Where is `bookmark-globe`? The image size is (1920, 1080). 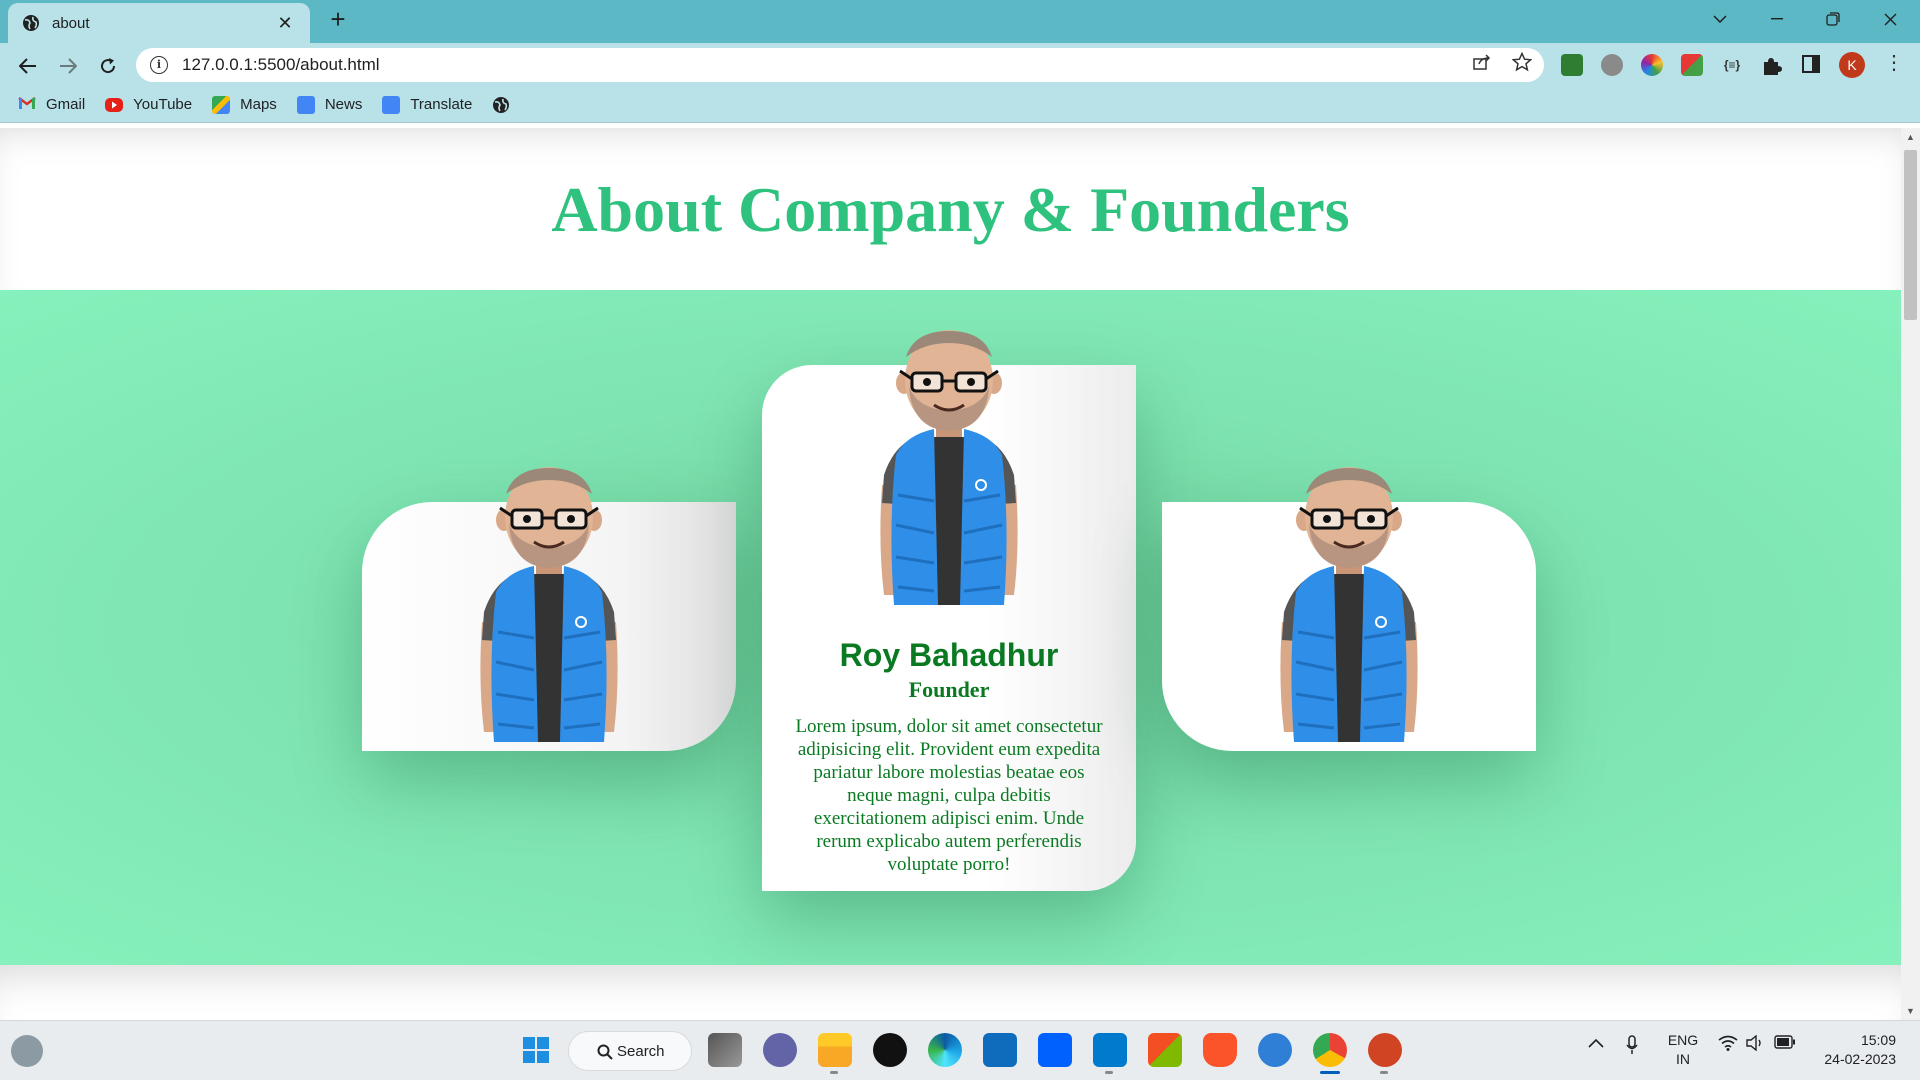
bookmark-globe is located at coordinates (506, 105).